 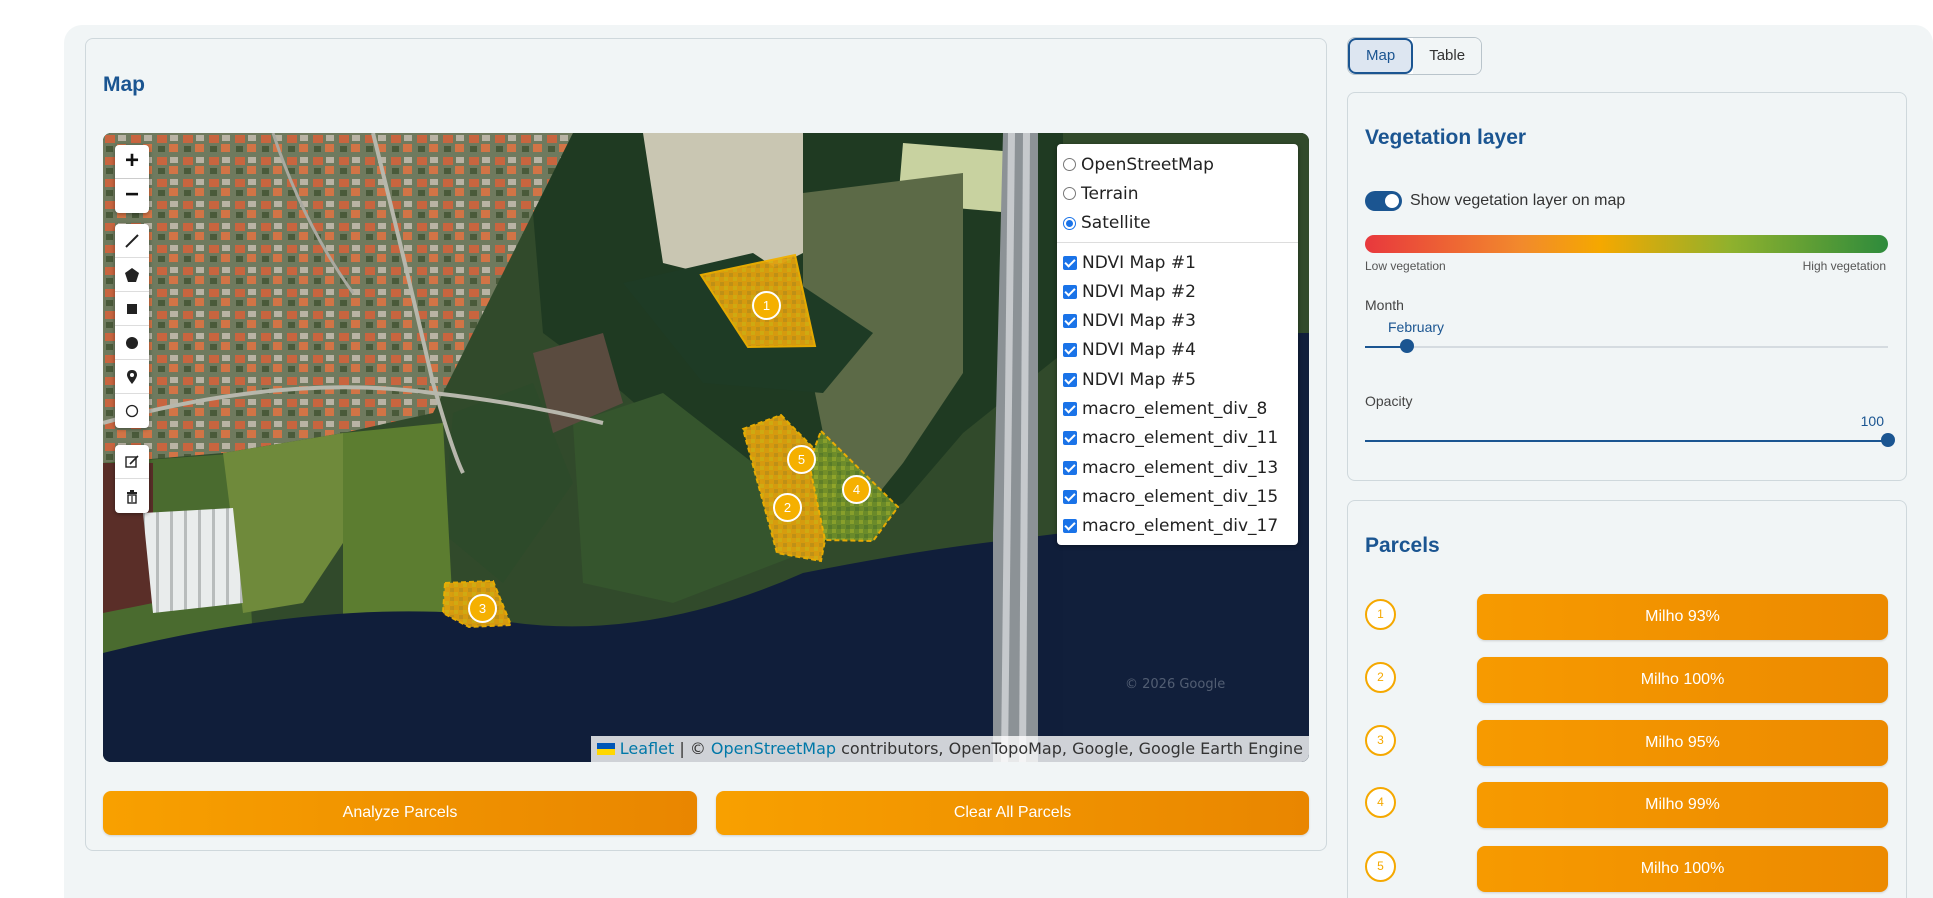 I want to click on vegetation-title: Vegetation layer, so click(x=1446, y=137).